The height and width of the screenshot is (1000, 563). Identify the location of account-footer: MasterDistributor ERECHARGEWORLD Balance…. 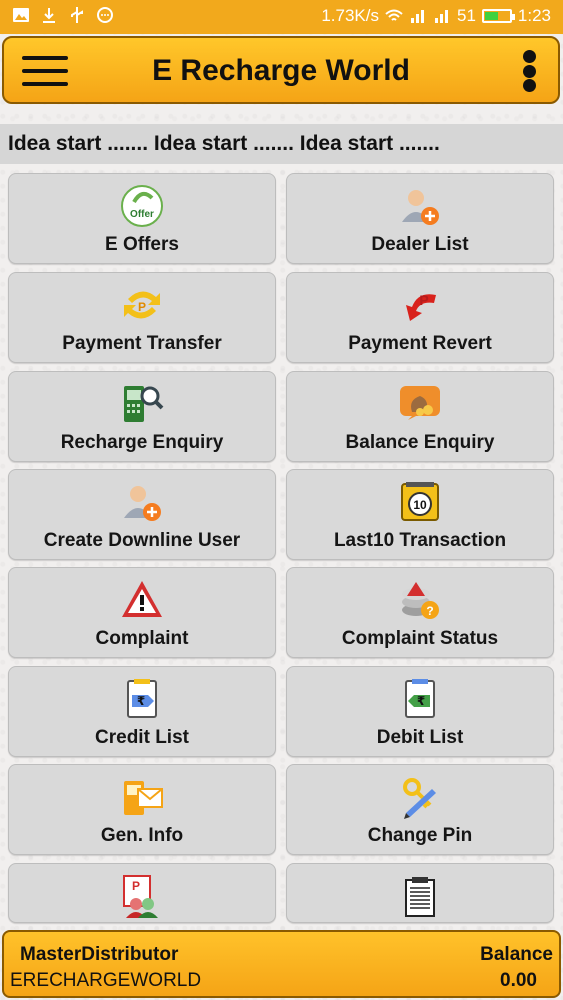
(281, 964).